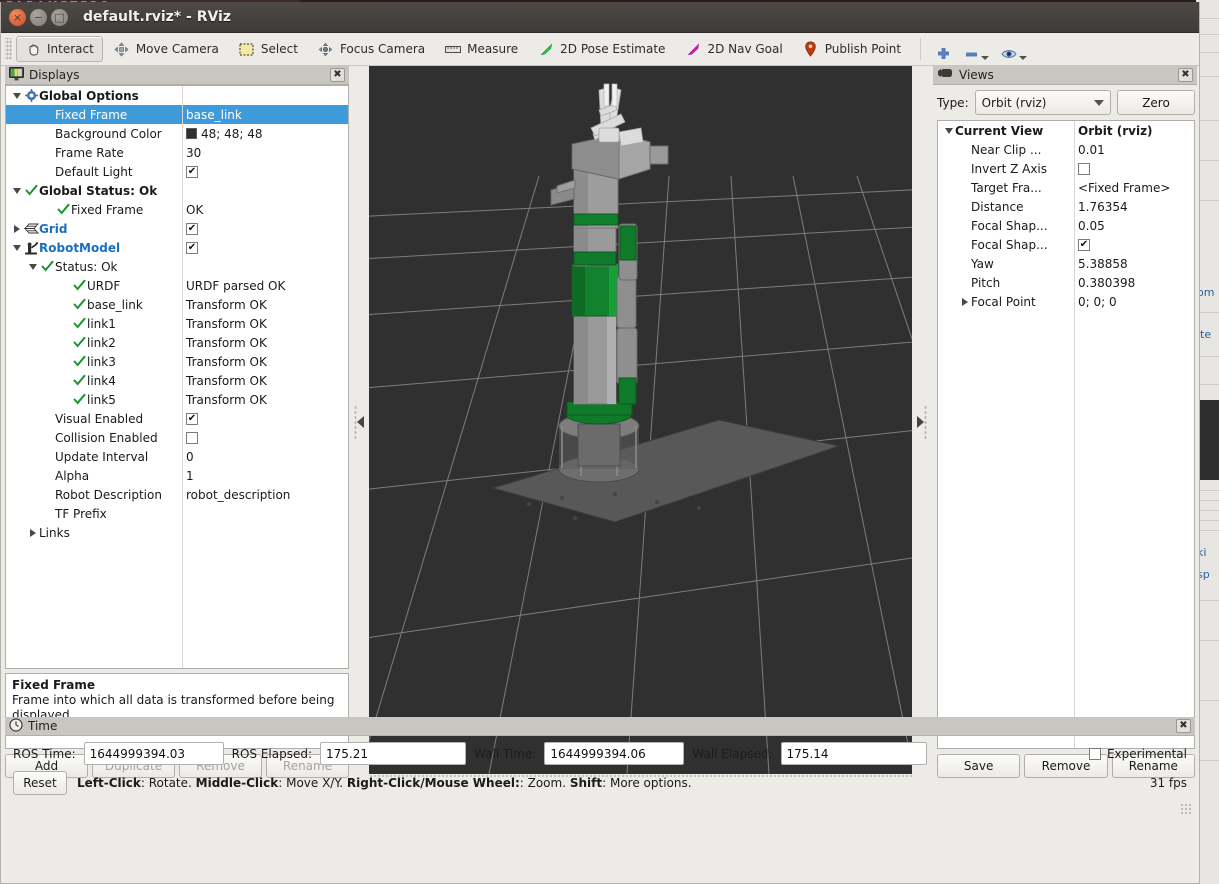  Describe the element at coordinates (177, 399) in the screenshot. I see `tree-row: link5 Transform OK` at that location.